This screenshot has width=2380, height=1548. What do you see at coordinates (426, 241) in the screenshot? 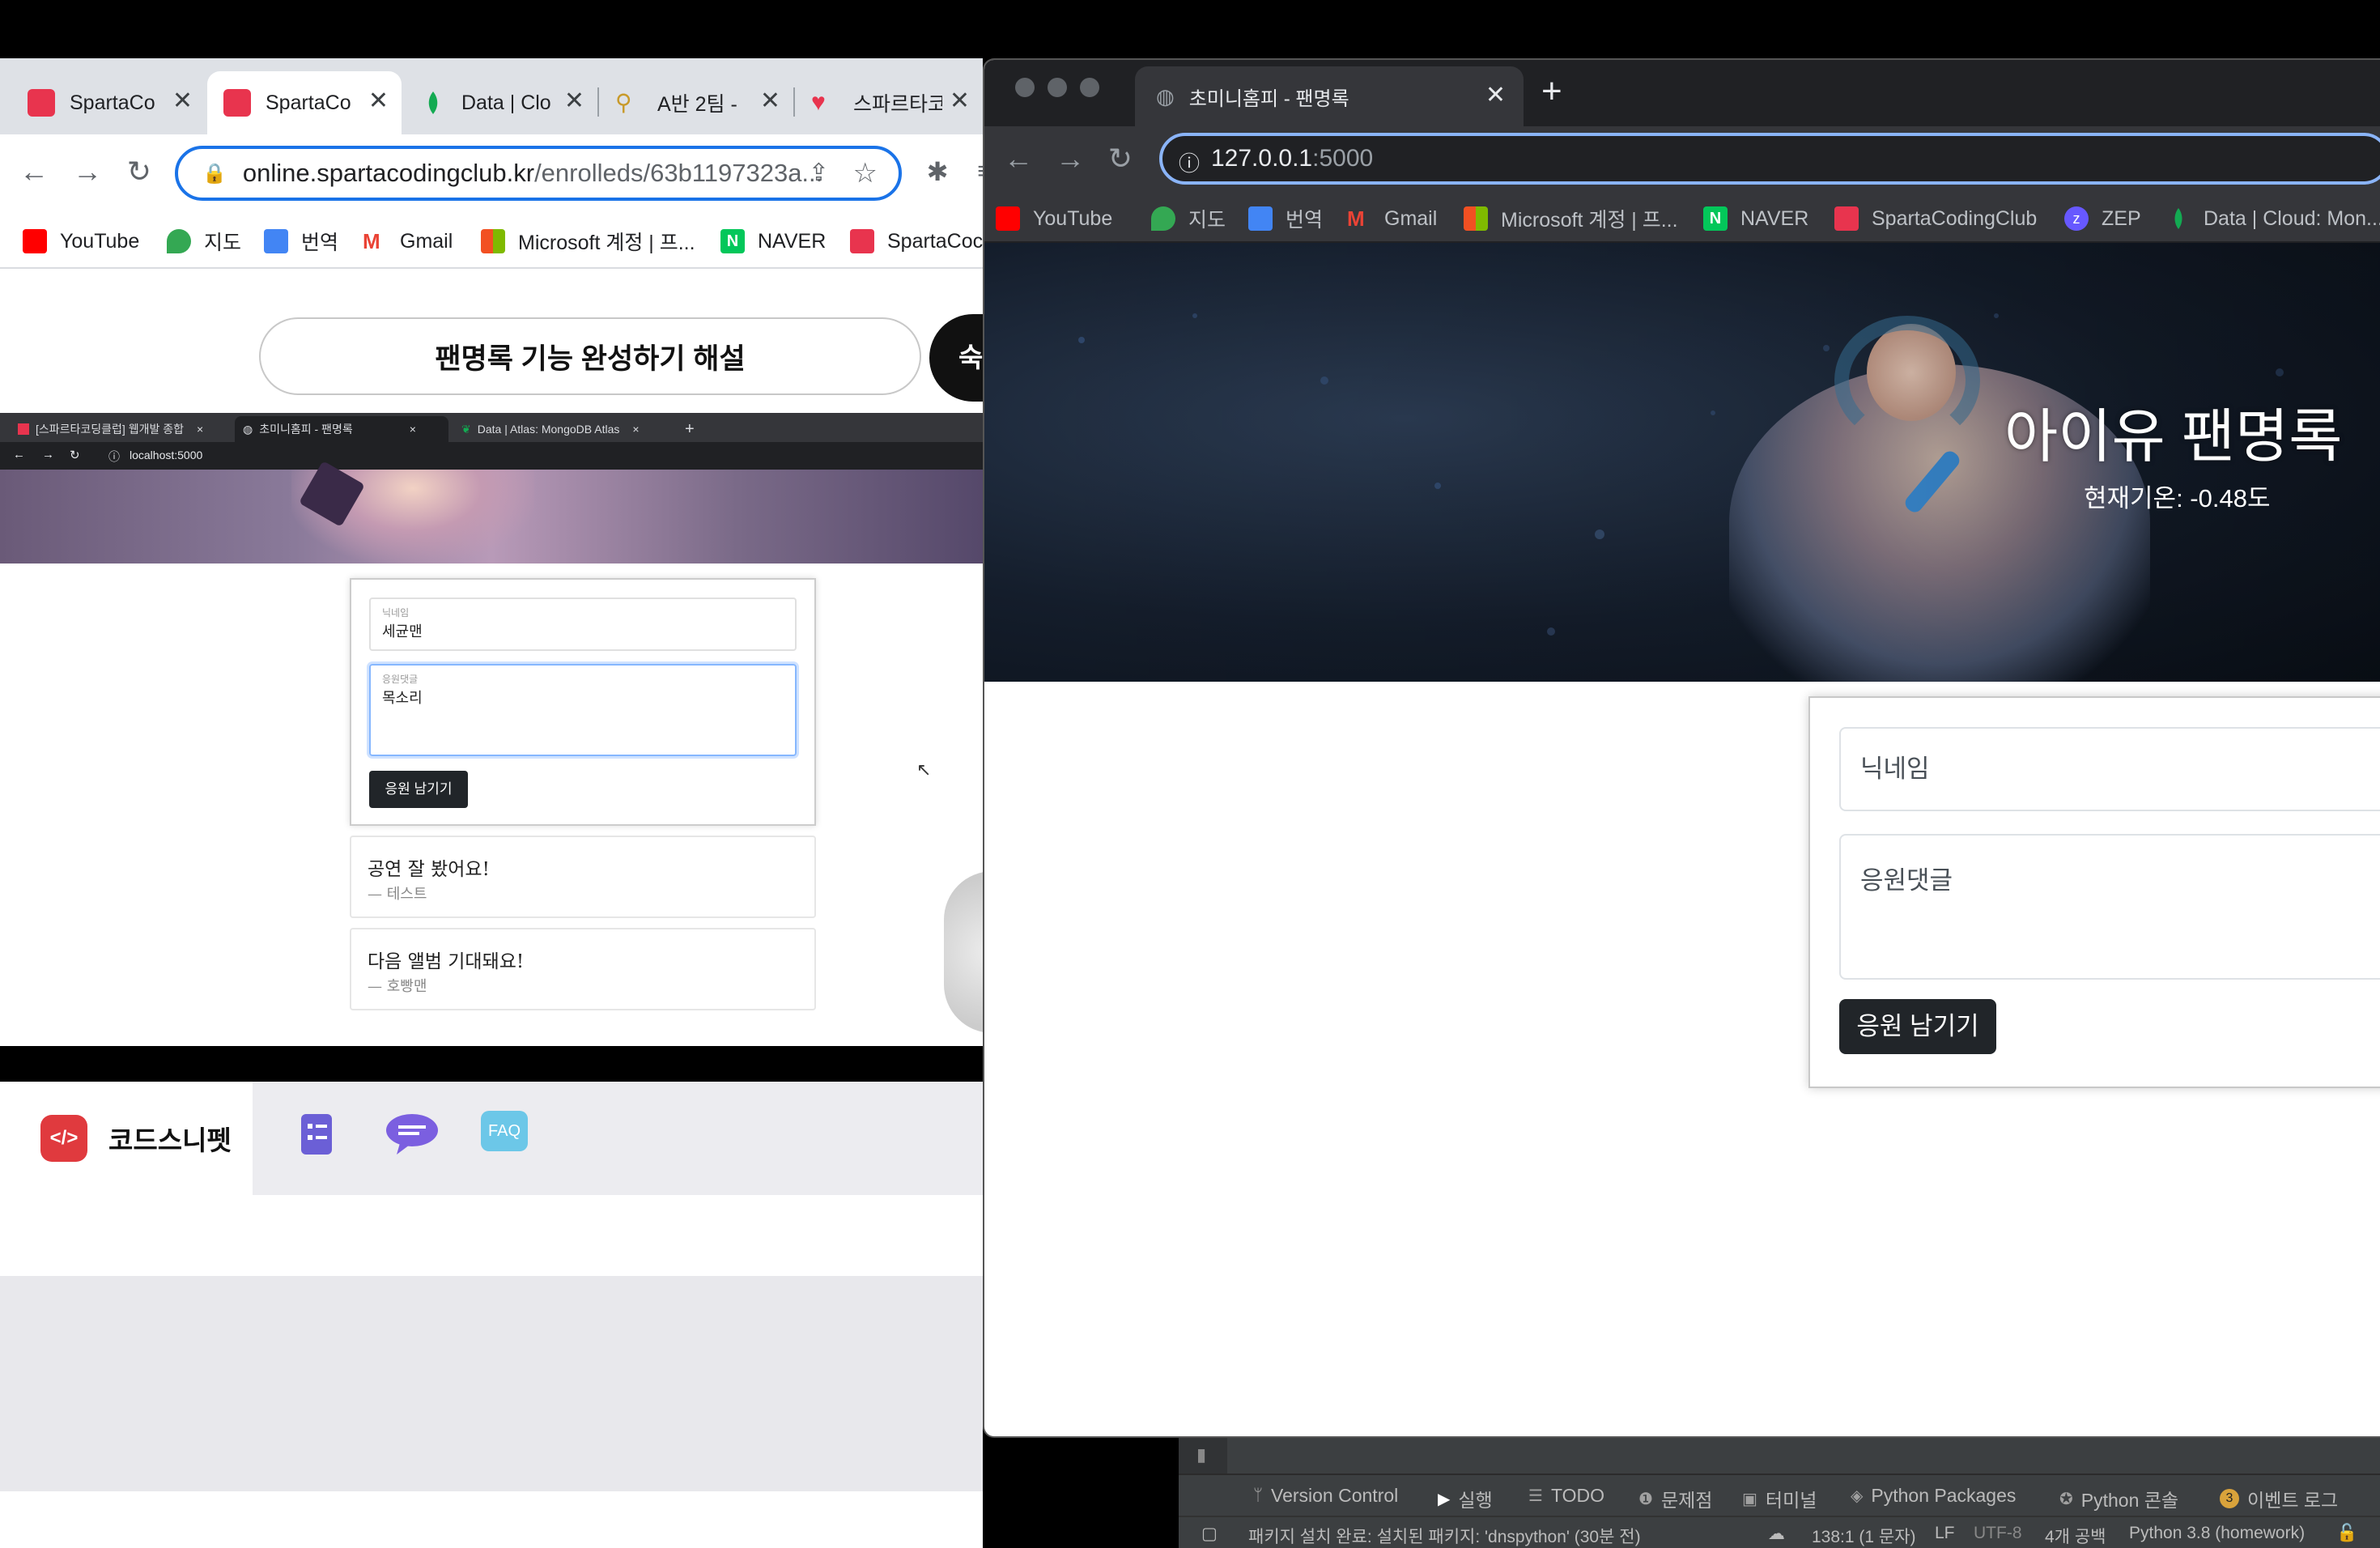
I see `bookmark-label: Gmail` at bounding box center [426, 241].